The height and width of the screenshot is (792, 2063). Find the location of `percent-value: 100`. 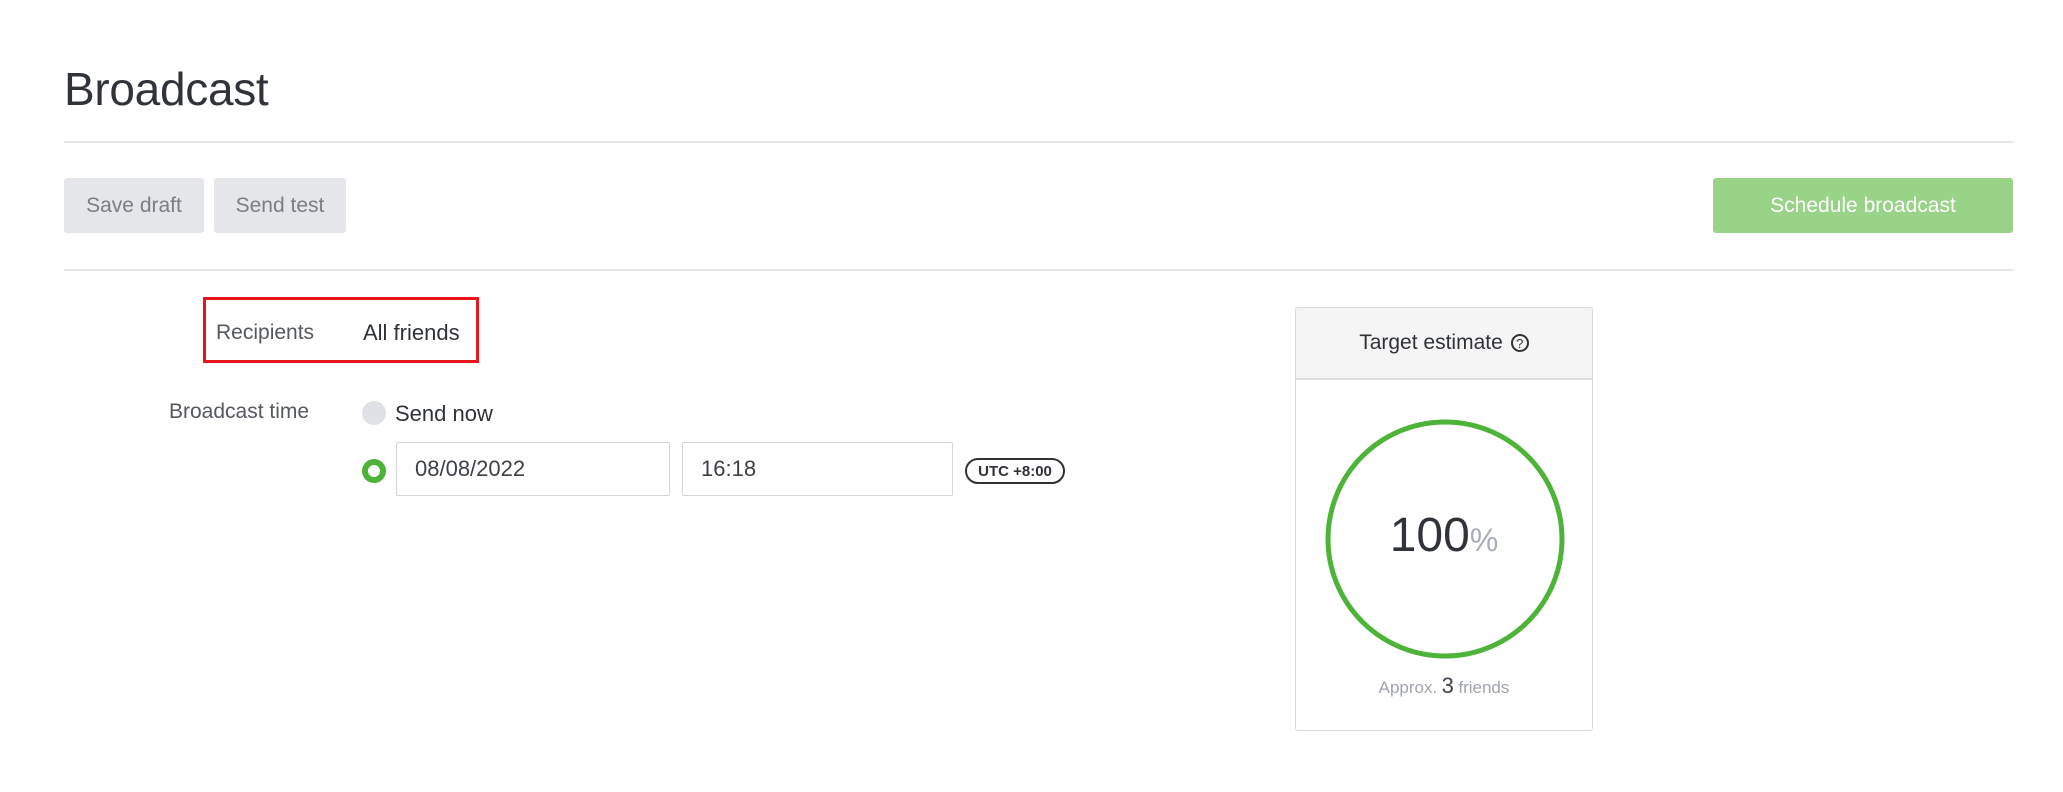

percent-value: 100 is located at coordinates (1429, 535).